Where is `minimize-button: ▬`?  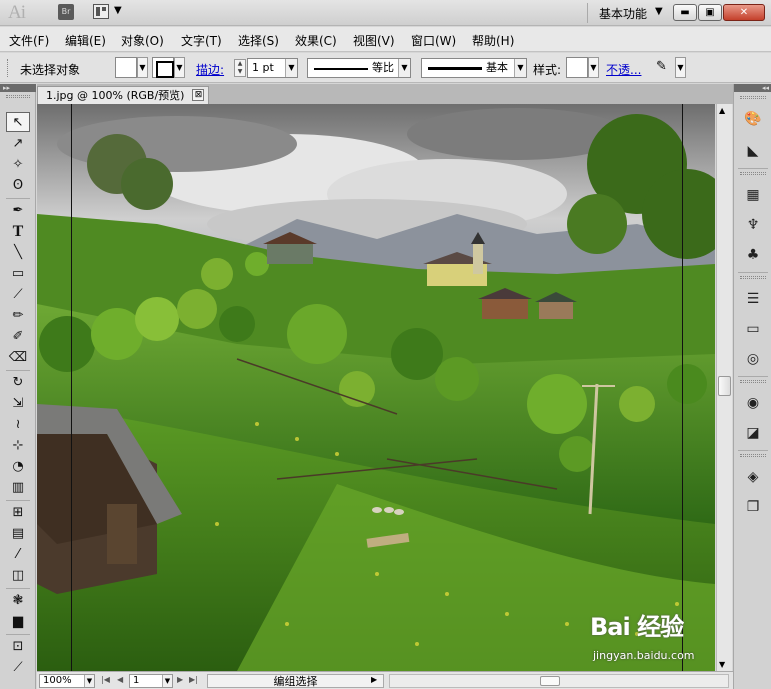 minimize-button: ▬ is located at coordinates (685, 12).